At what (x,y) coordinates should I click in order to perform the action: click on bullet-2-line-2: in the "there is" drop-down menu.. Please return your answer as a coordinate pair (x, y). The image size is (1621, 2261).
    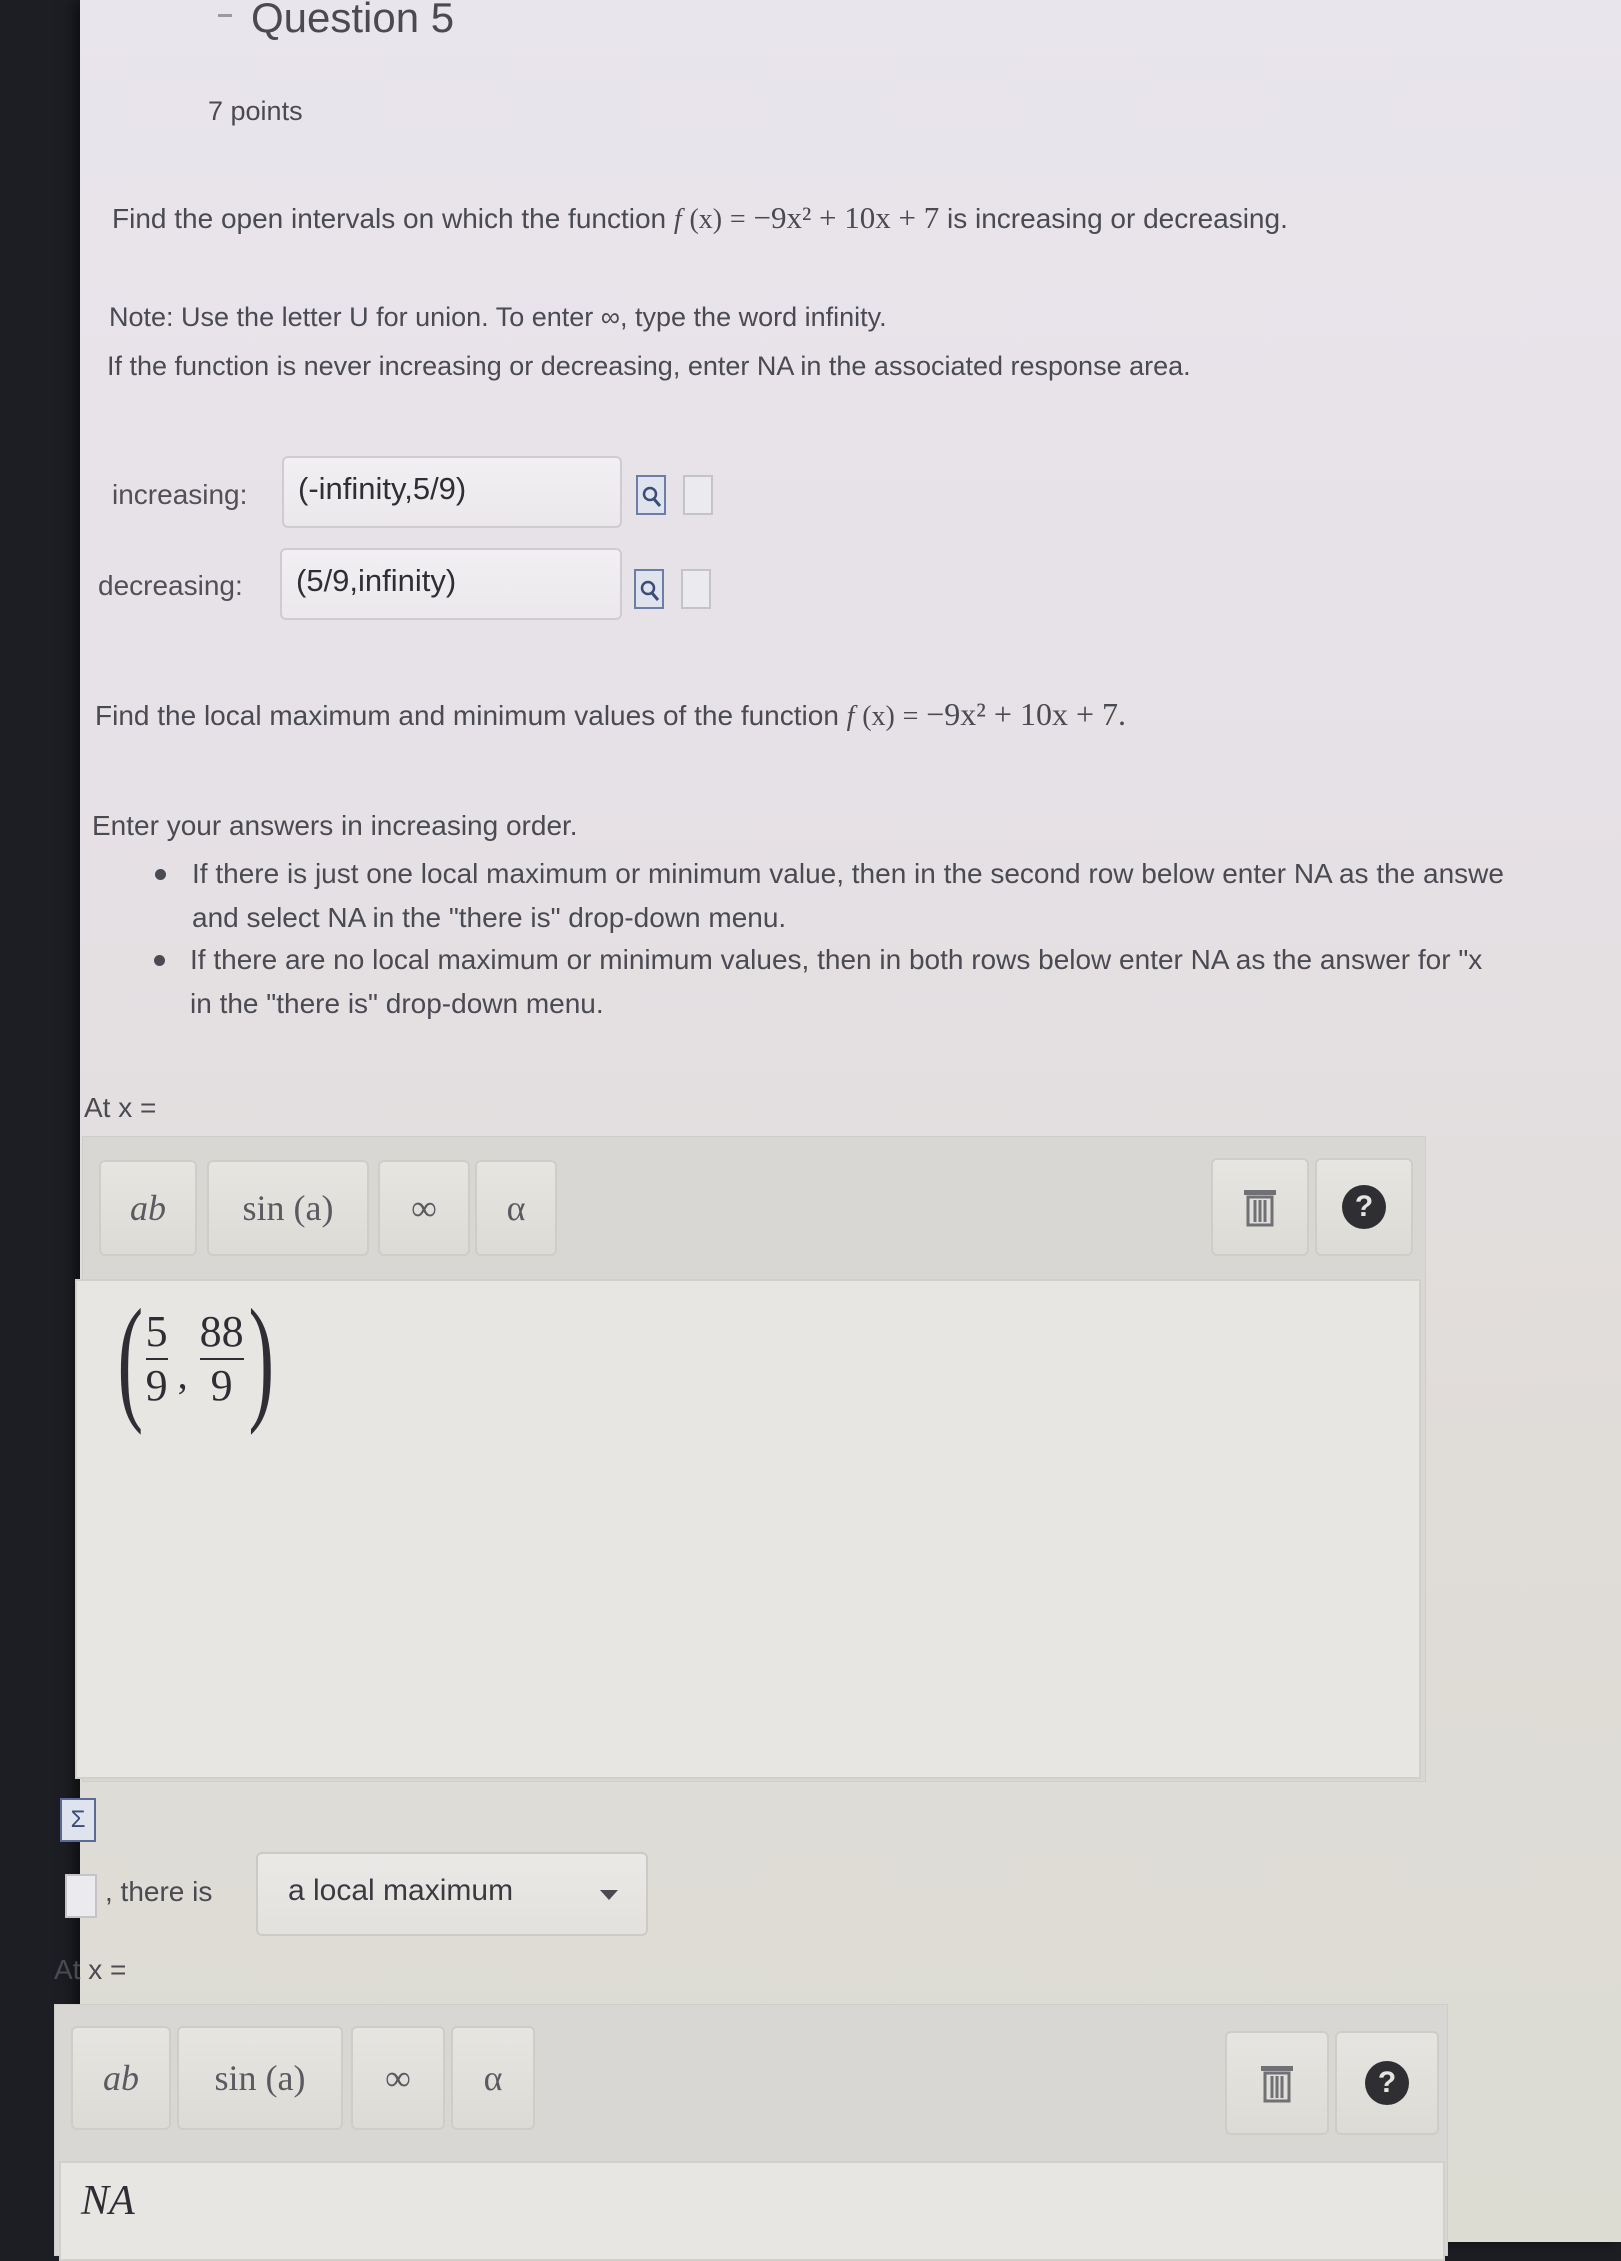
    Looking at the image, I should click on (397, 1003).